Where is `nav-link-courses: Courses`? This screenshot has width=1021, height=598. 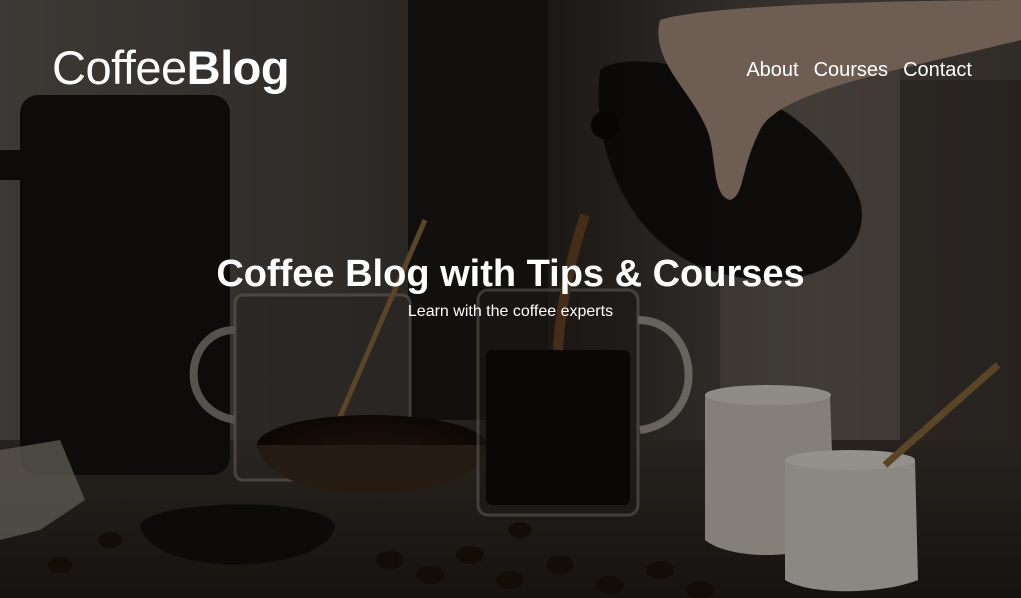
nav-link-courses: Courses is located at coordinates (851, 70).